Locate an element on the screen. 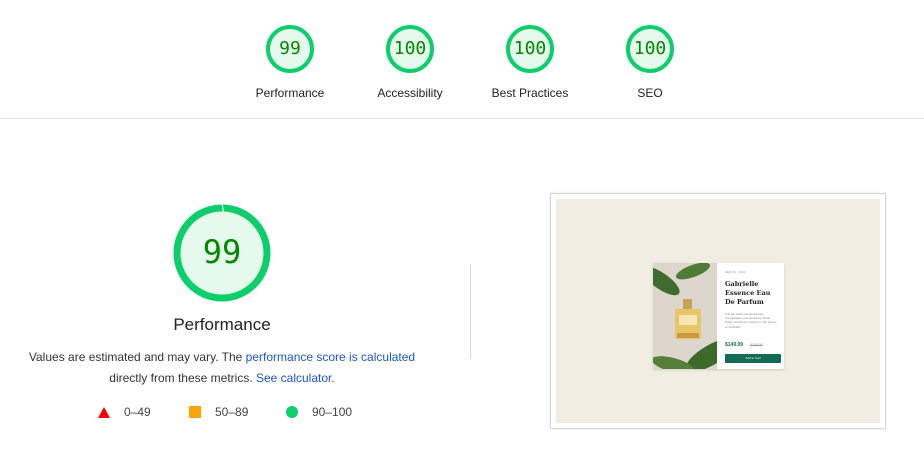 This screenshot has width=924, height=461. score-calculated-link: performance score is calculated is located at coordinates (330, 357).